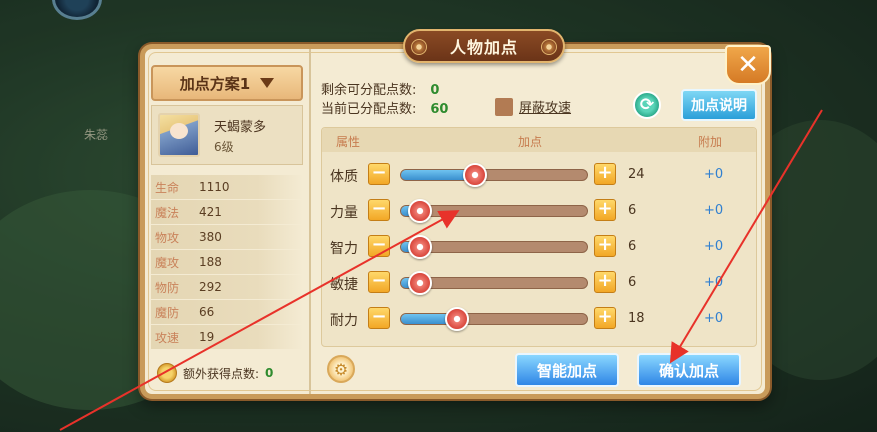 This screenshot has height=432, width=877. Describe the element at coordinates (221, 373) in the screenshot. I see `extra-points-label: 额外获得点数:` at that location.